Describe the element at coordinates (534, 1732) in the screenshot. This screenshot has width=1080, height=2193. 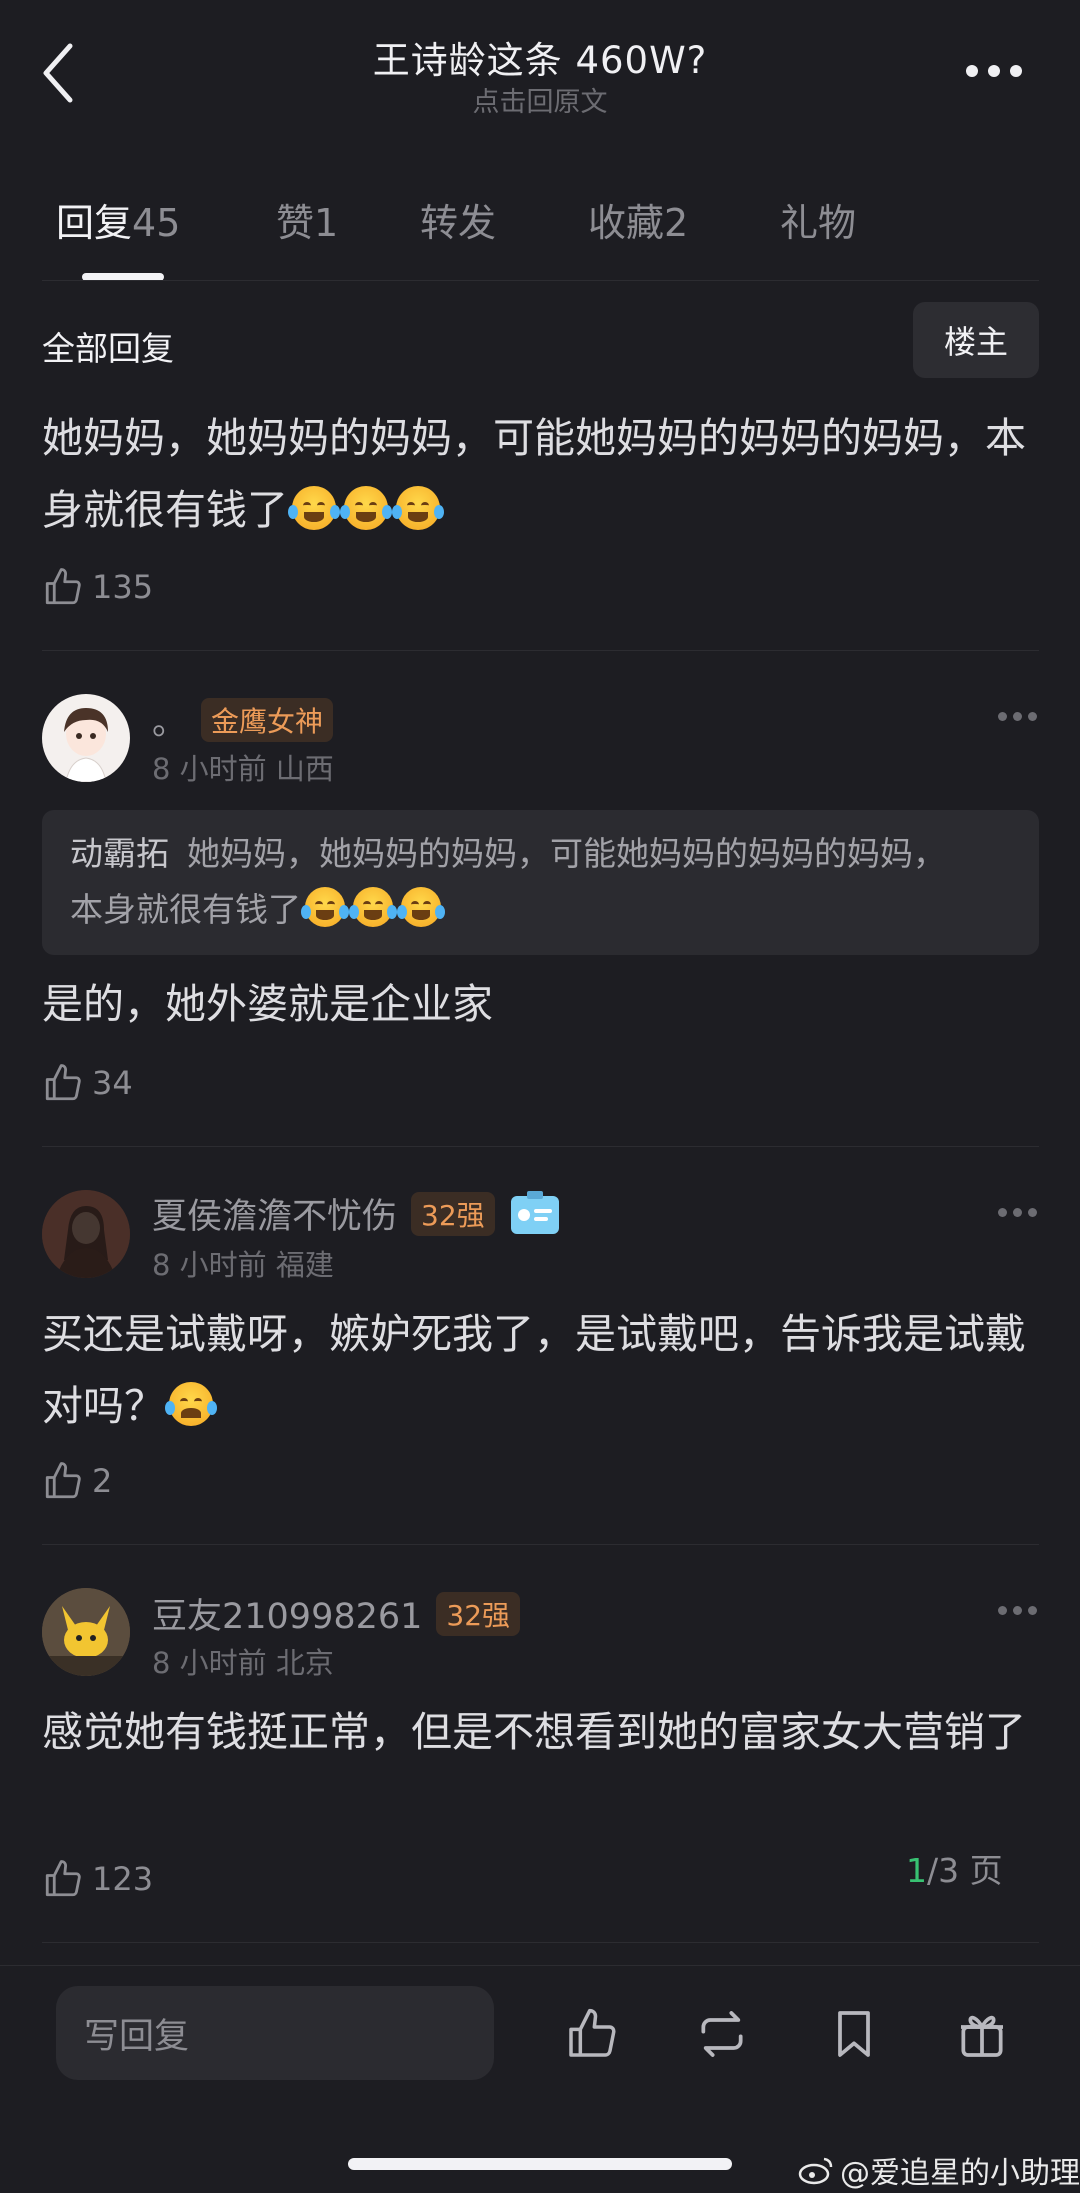
I see `comment-text: 感觉她有钱挺正常，但是不想看到她的富家女大营销了` at that location.